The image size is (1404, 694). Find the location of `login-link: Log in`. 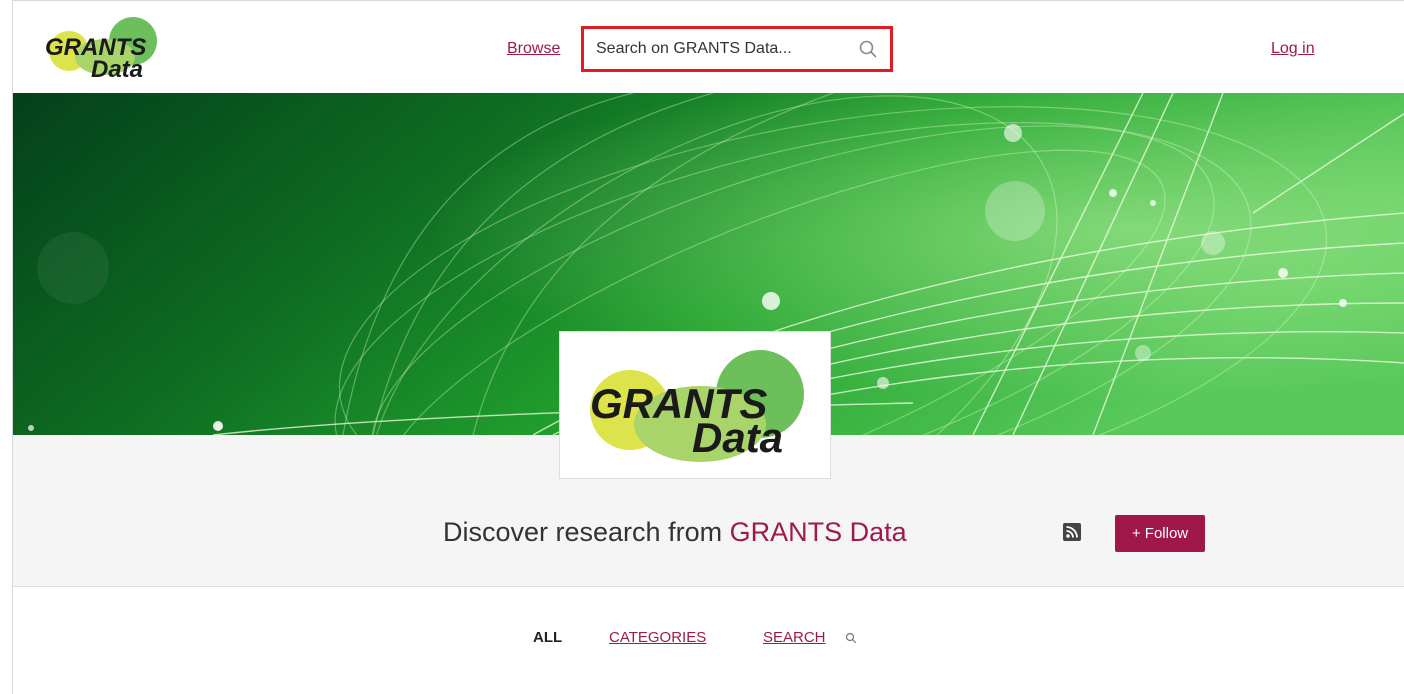

login-link: Log in is located at coordinates (1293, 49).